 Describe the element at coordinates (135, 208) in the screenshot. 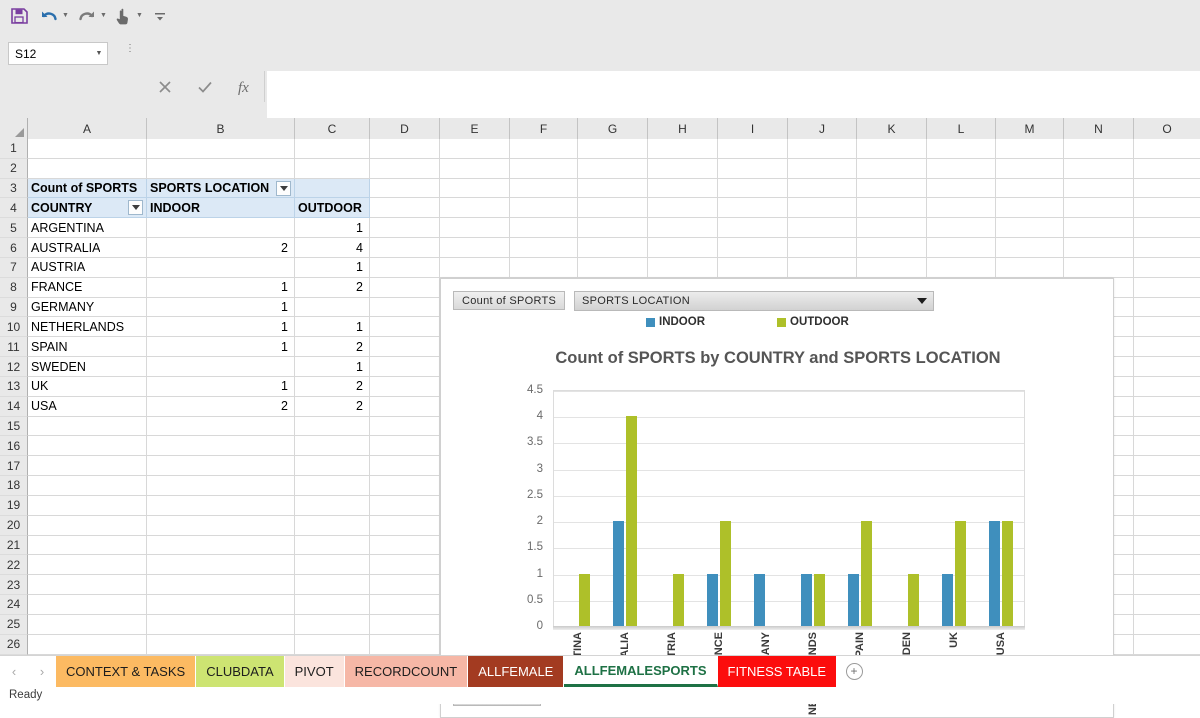

I see `row-field-filter-button` at that location.